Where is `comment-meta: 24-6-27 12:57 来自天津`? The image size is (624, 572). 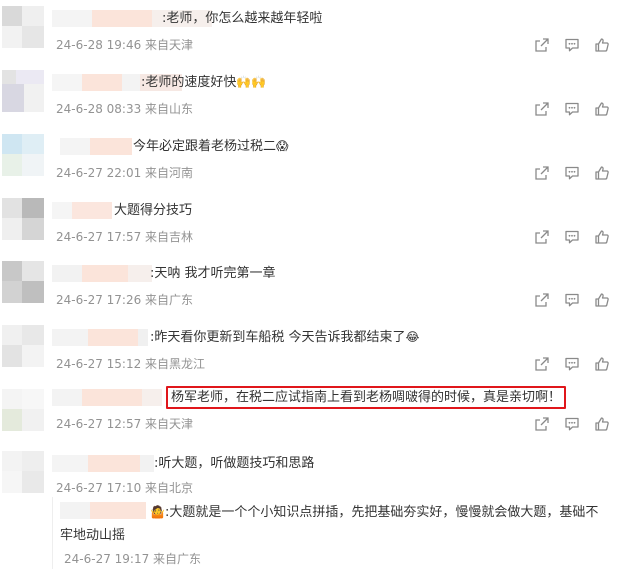 comment-meta: 24-6-27 12:57 来自天津 is located at coordinates (125, 424).